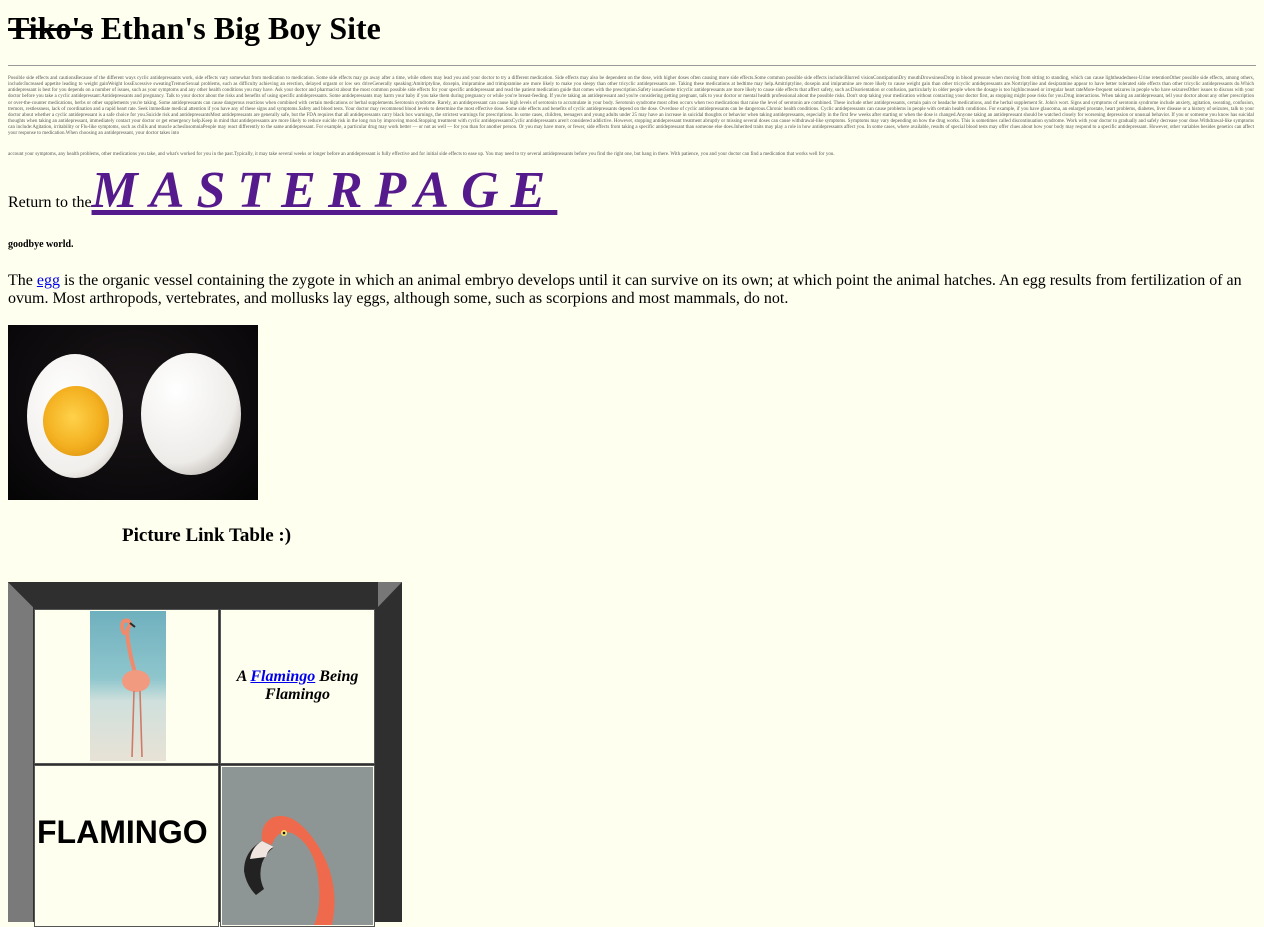 The width and height of the screenshot is (1264, 927). I want to click on site-title: Tiko's Ethan's Big Boy Site, so click(632, 24).